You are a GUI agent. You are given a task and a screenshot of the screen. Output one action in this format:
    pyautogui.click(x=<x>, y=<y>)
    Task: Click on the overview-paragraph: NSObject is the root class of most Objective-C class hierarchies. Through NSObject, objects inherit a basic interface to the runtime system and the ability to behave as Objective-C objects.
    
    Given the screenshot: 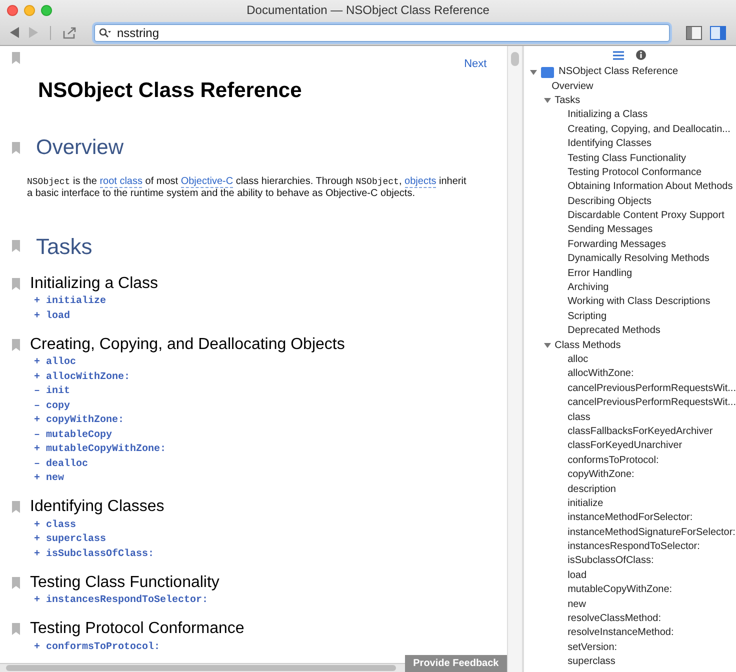 What is the action you would take?
    pyautogui.click(x=247, y=188)
    